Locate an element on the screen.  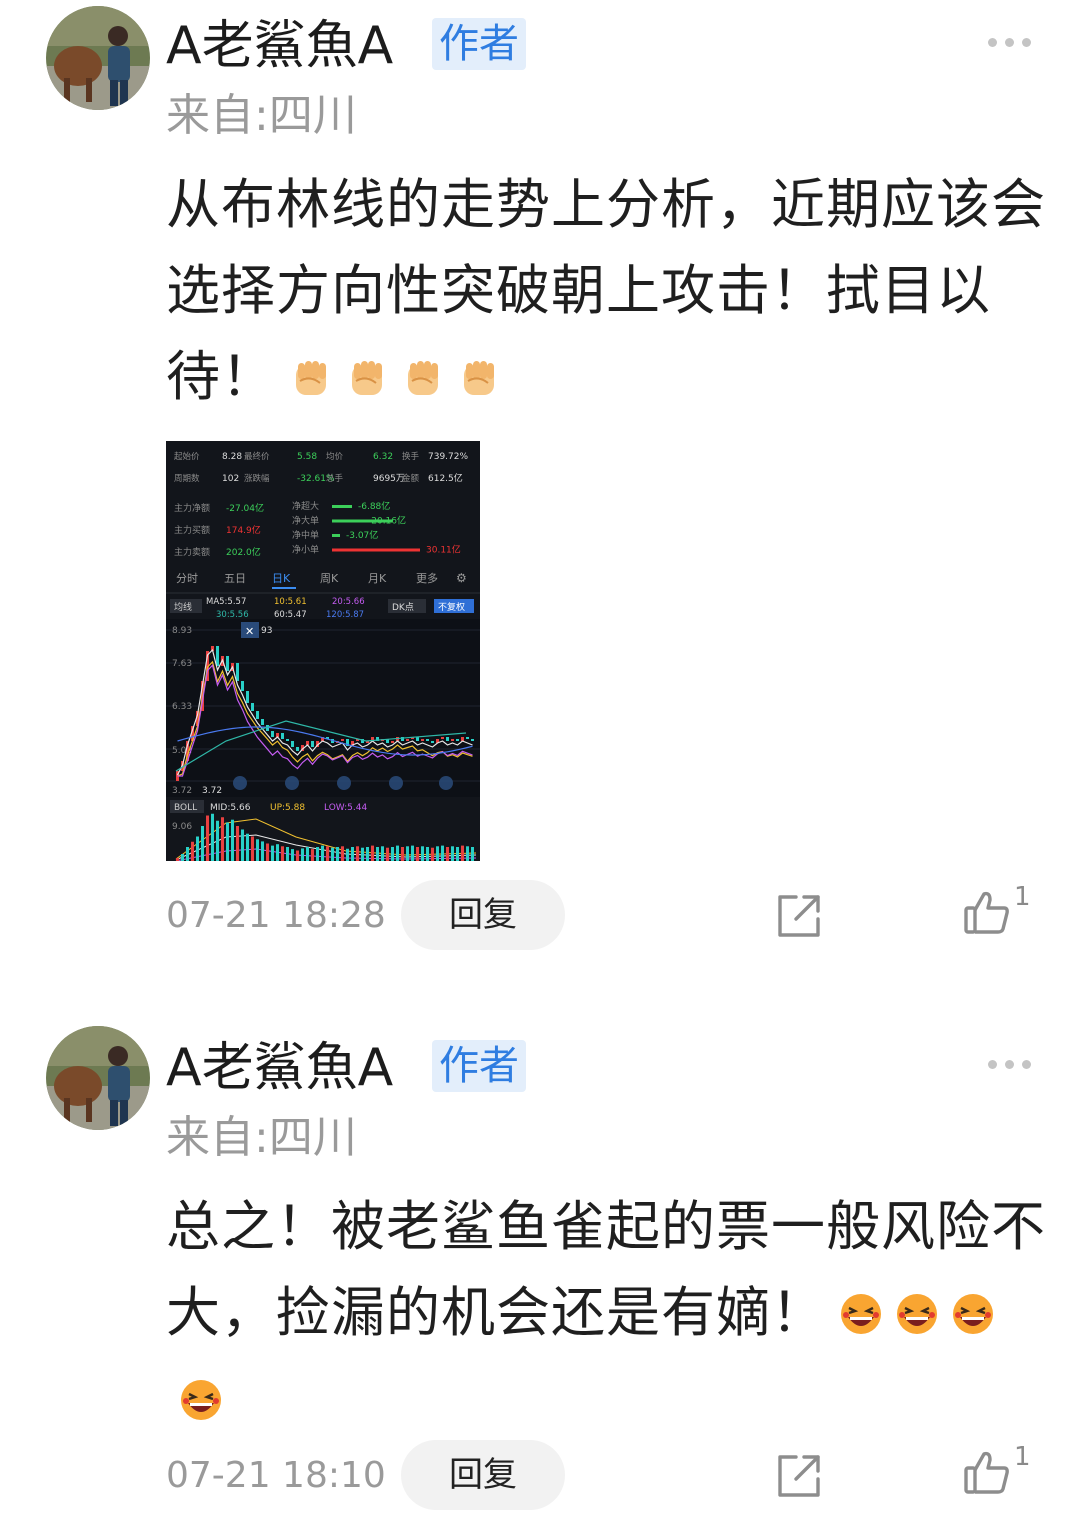
chart-tab: 分时 is located at coordinates (187, 578).